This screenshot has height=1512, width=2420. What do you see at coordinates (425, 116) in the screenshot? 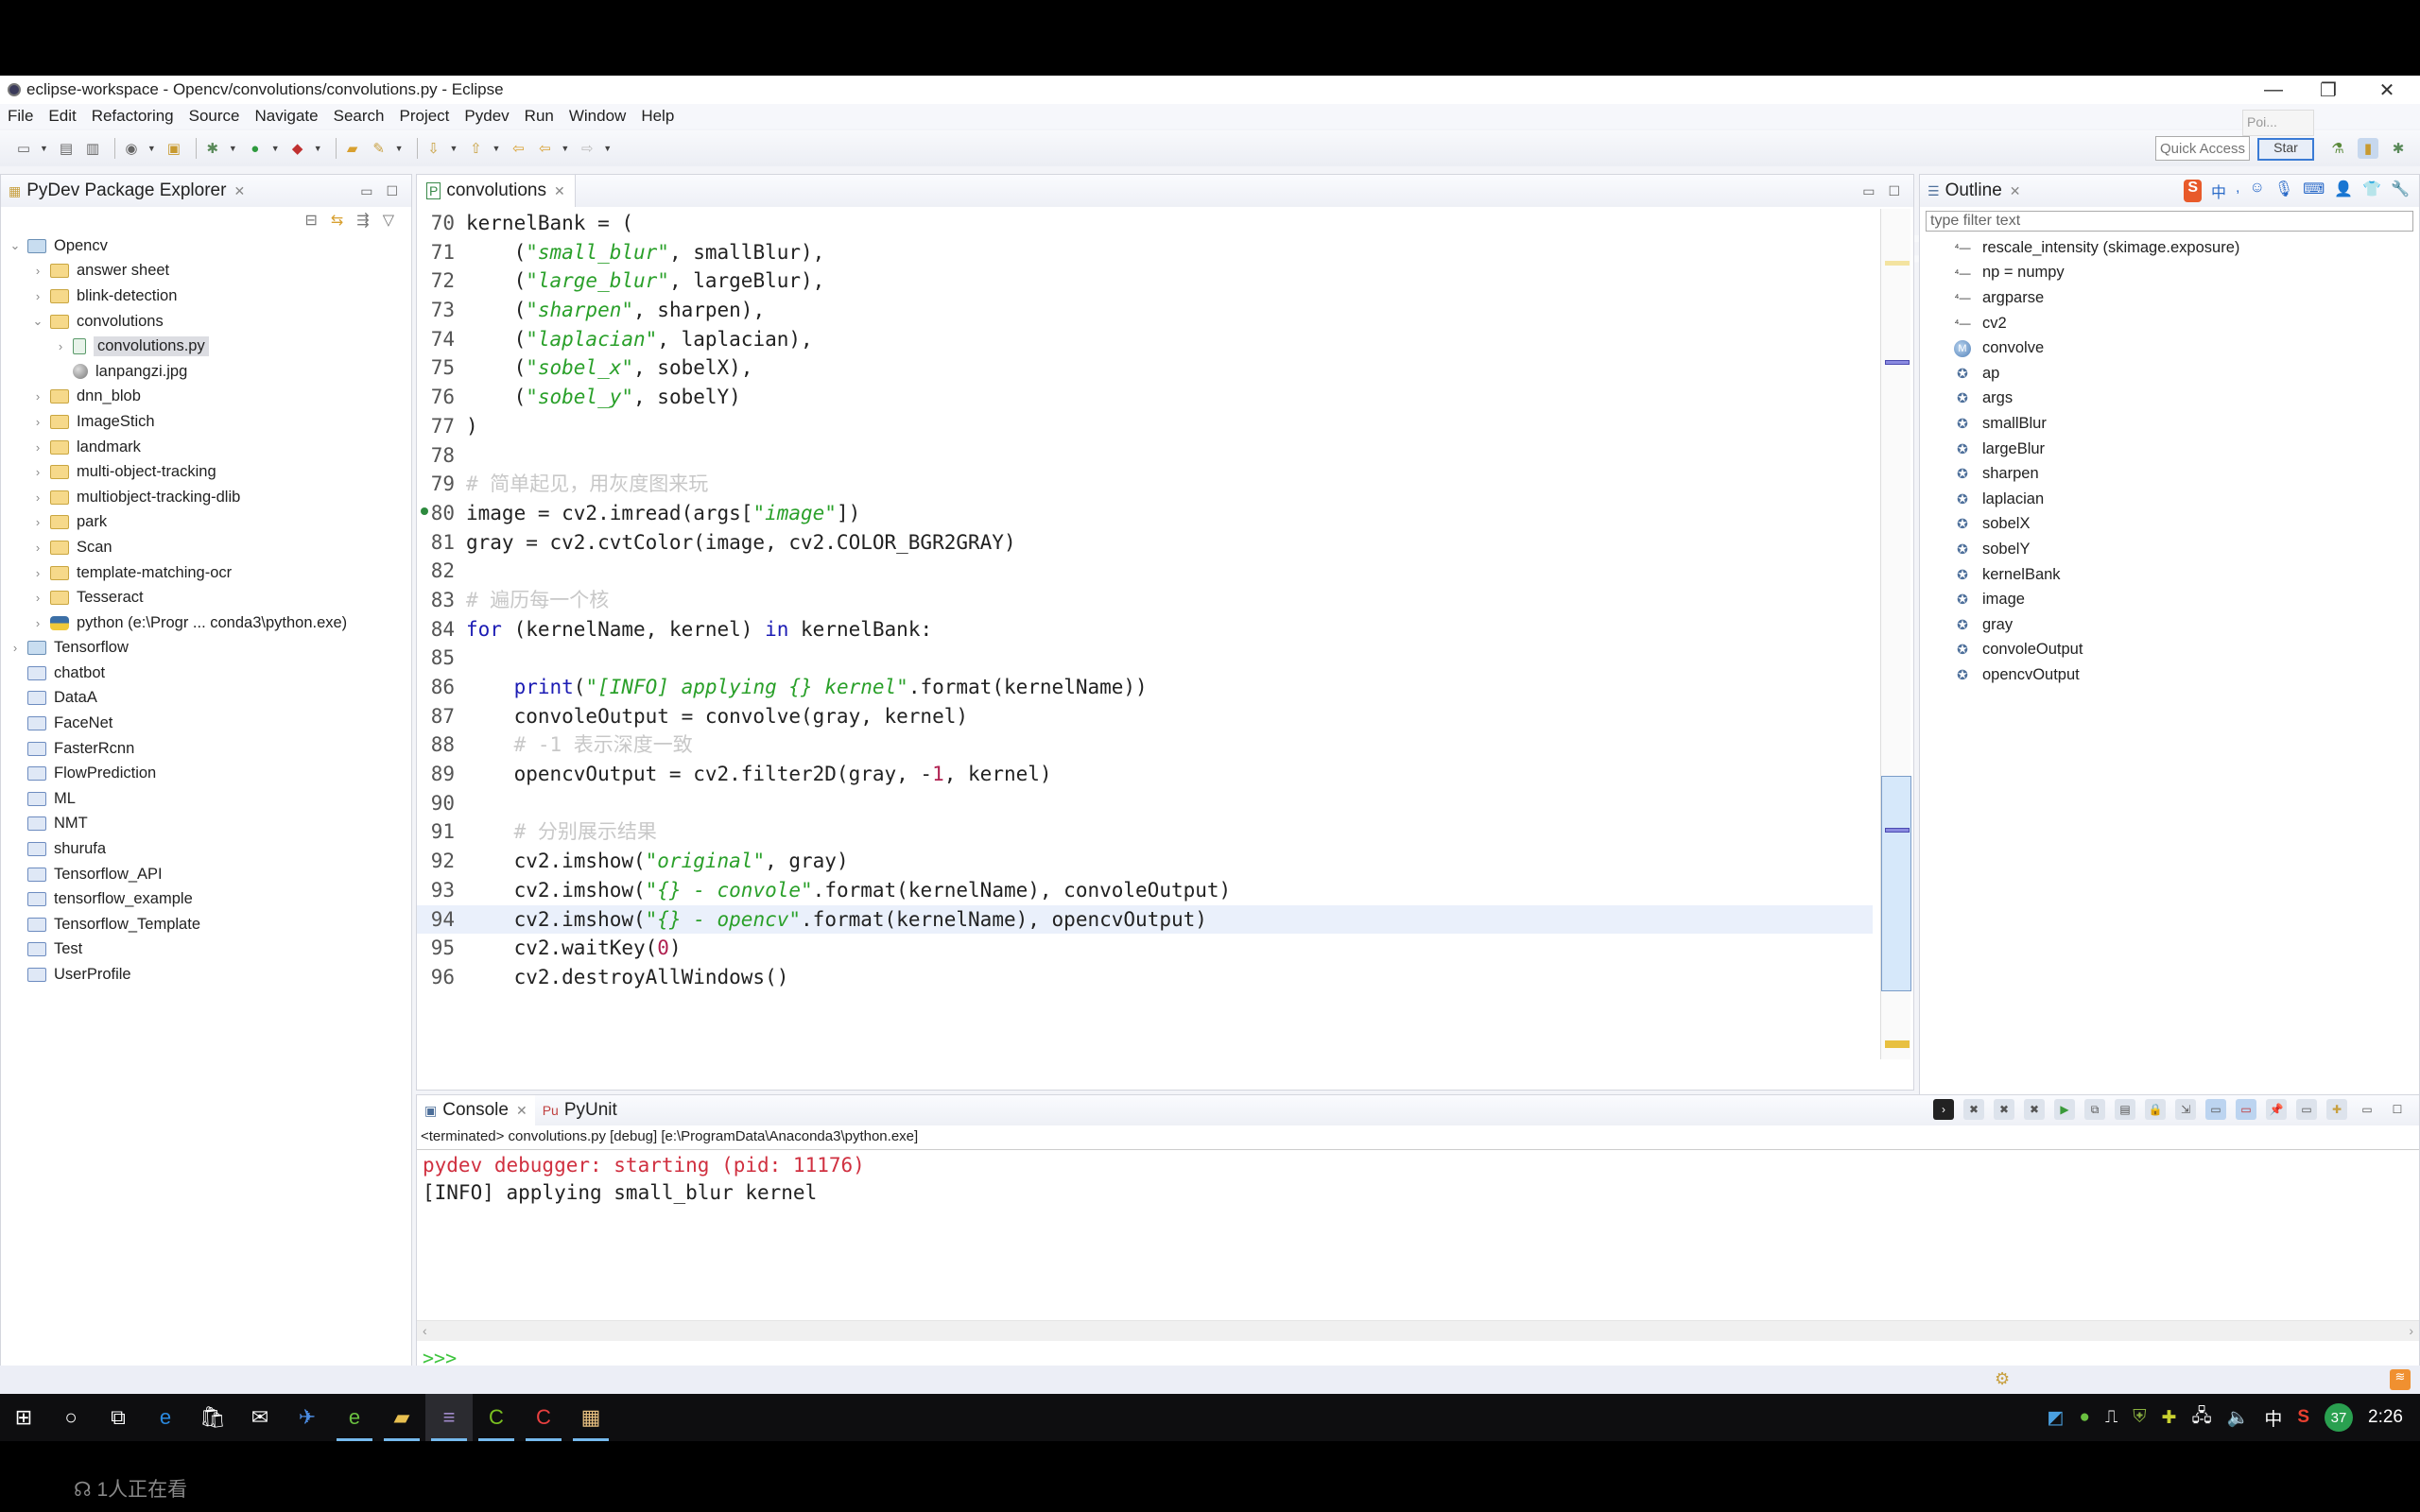
I see `menu-project: Project` at bounding box center [425, 116].